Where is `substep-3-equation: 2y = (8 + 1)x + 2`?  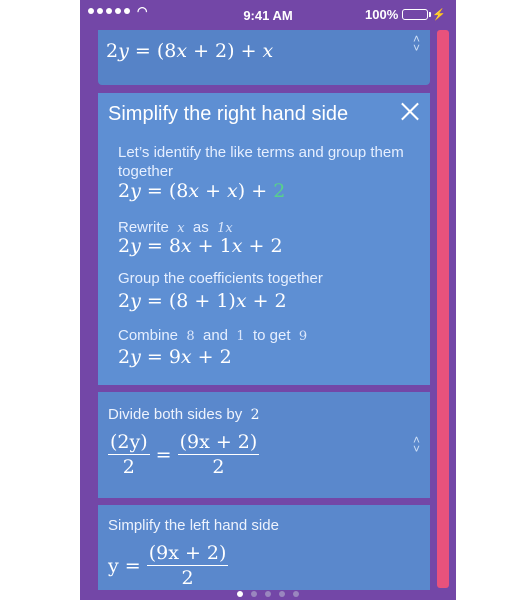
substep-3-equation: 2y = (8 + 1)x + 2 is located at coordinates (202, 301).